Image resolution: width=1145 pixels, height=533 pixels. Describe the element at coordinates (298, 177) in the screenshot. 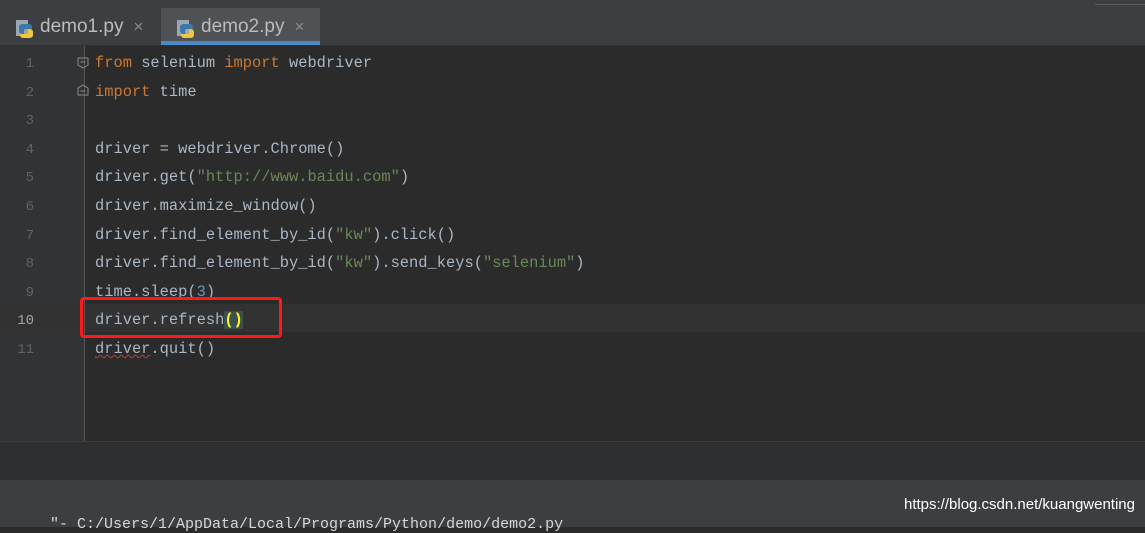

I see `code-token: "http://www.baidu.com"` at that location.